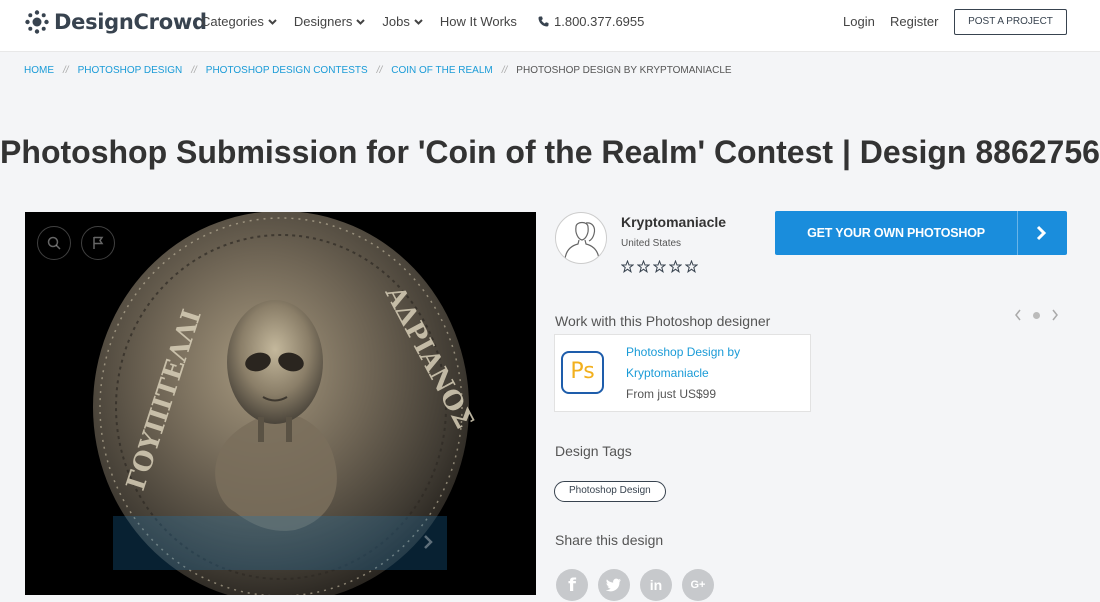 Image resolution: width=1100 pixels, height=602 pixels. Describe the element at coordinates (442, 70) in the screenshot. I see `breadcrumb-contest: COIN OF THE REALM` at that location.